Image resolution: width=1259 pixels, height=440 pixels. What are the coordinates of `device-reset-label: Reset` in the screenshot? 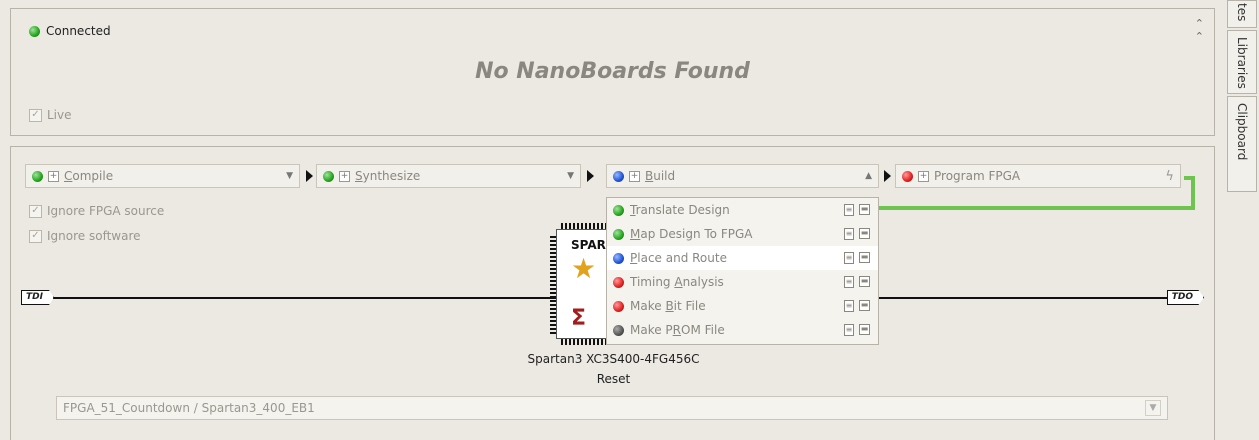 It's located at (613, 379).